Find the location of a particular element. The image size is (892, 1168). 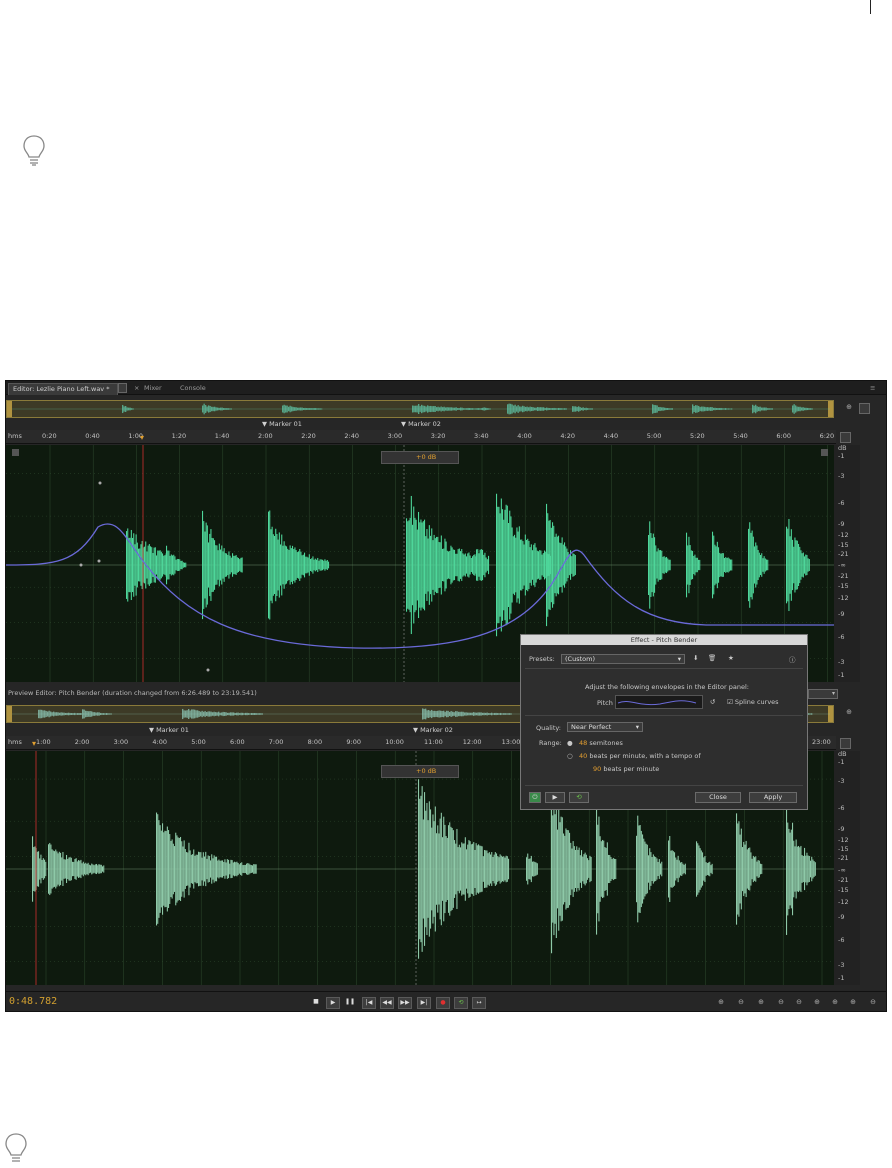

editor-hud-gain: +0 dB is located at coordinates (420, 457).